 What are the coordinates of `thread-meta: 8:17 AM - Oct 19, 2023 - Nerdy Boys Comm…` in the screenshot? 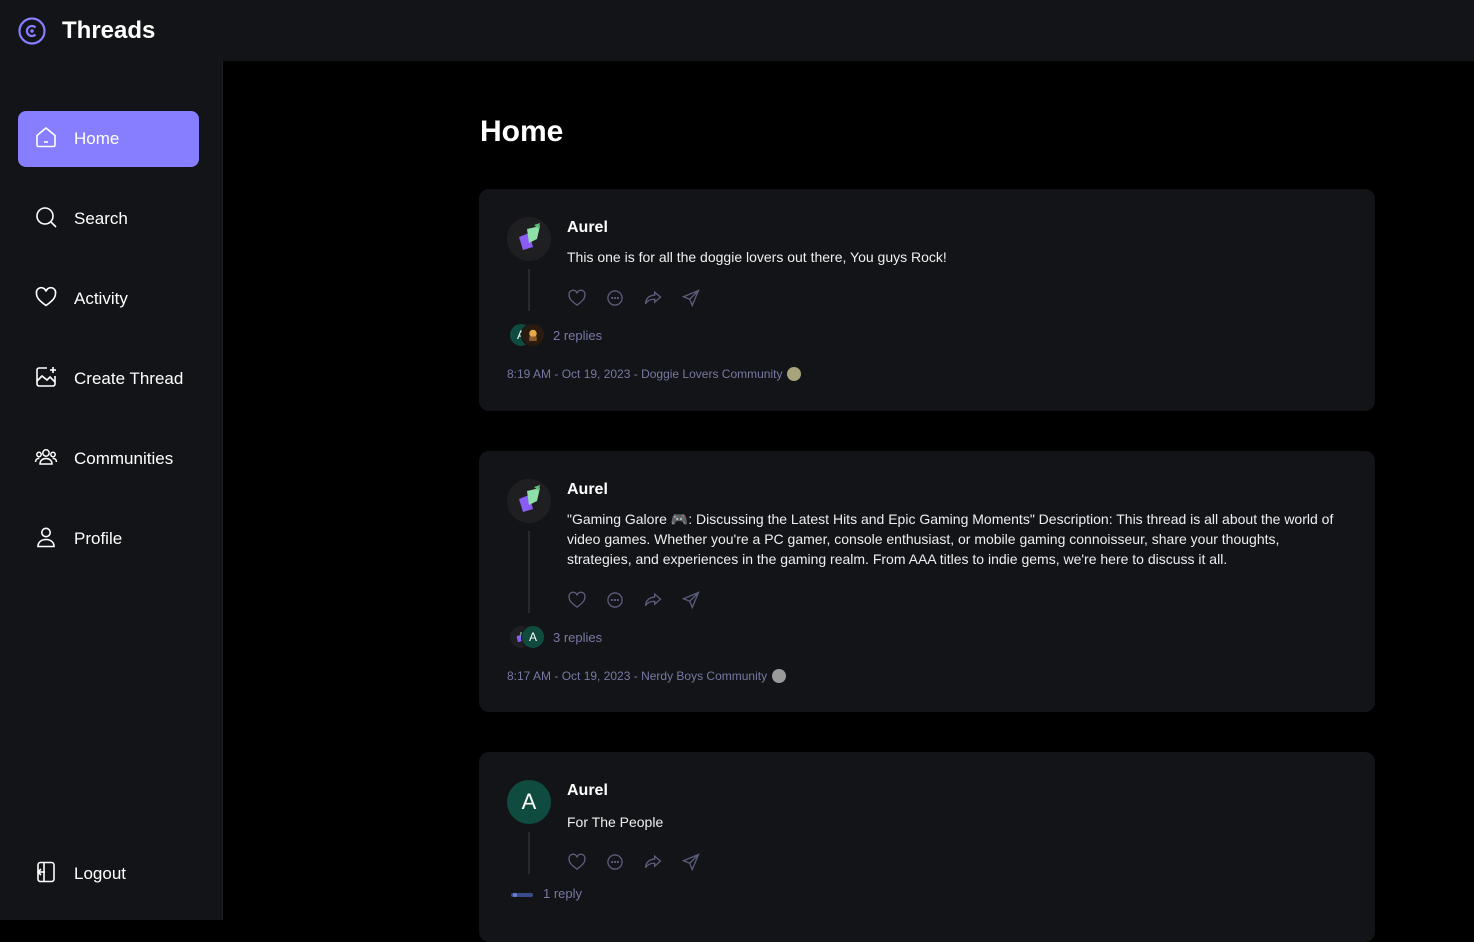 It's located at (647, 676).